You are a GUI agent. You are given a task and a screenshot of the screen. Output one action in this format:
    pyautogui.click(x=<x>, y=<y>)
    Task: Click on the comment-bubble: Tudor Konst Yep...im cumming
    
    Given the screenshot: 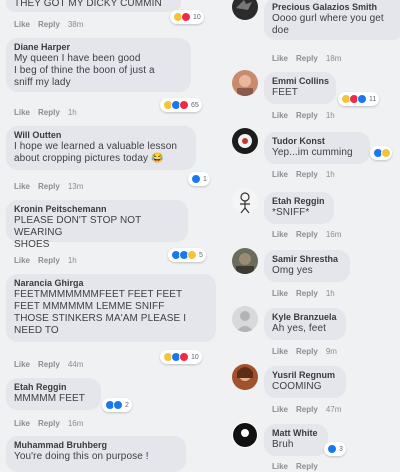 What is the action you would take?
    pyautogui.click(x=317, y=148)
    